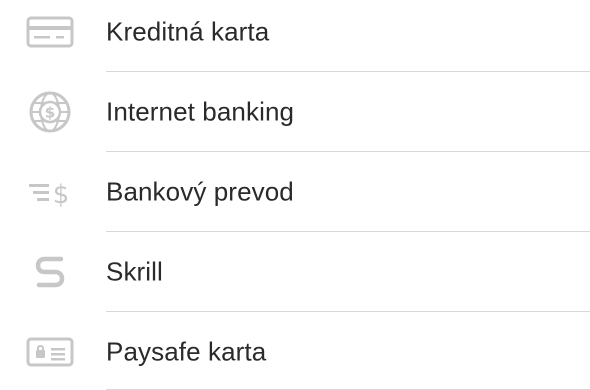 The image size is (590, 390). I want to click on skrill-icon, so click(50, 272).